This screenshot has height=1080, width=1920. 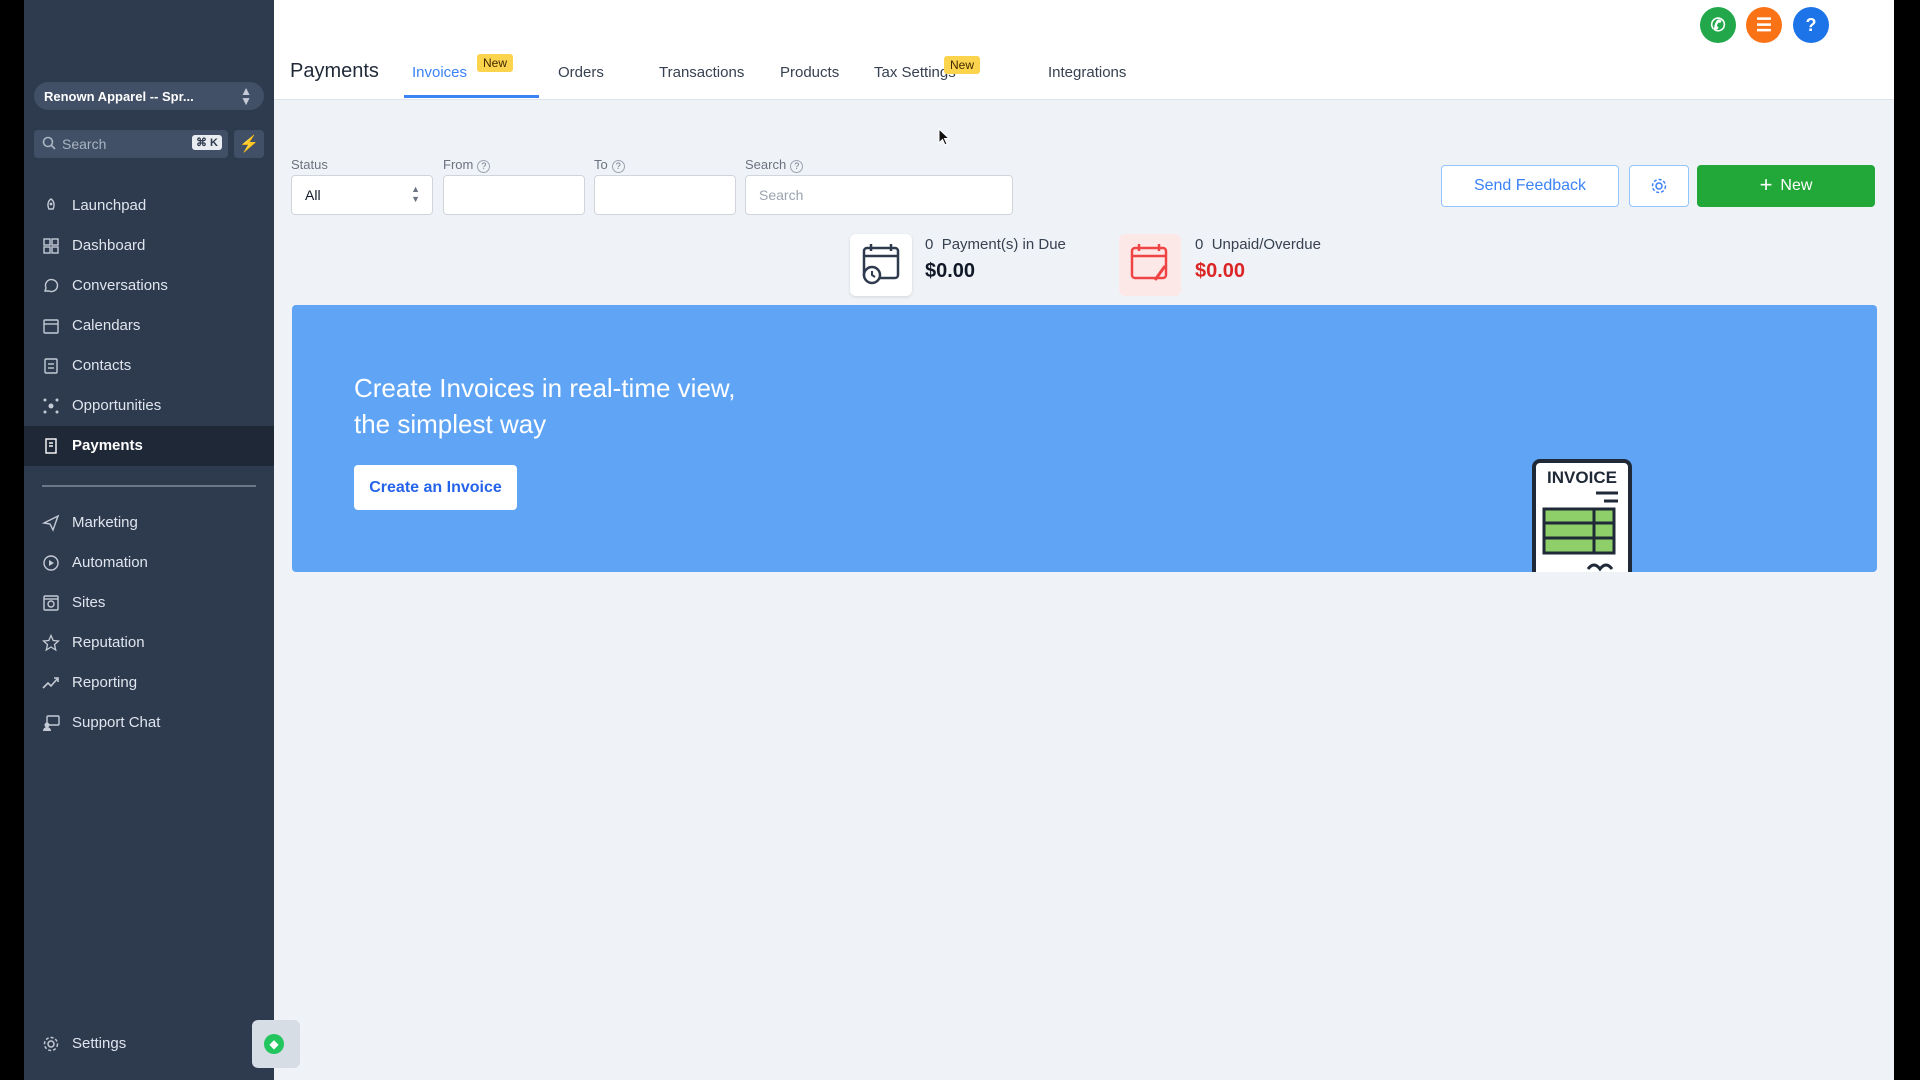 I want to click on overdue-amount: $0.00, so click(x=1220, y=271).